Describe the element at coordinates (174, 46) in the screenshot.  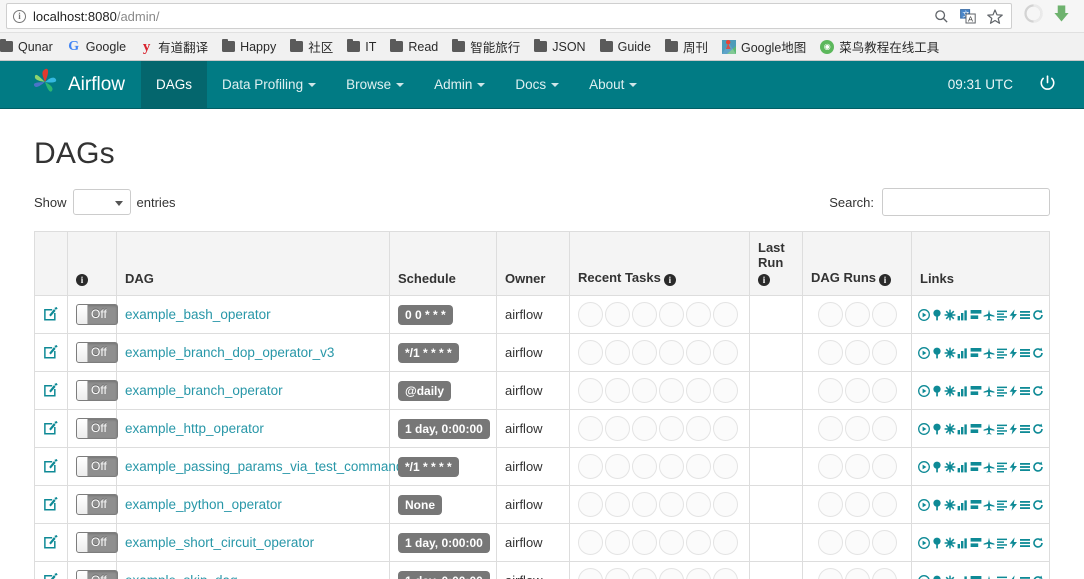
I see `bookmark-youdao: y 有道翻译` at that location.